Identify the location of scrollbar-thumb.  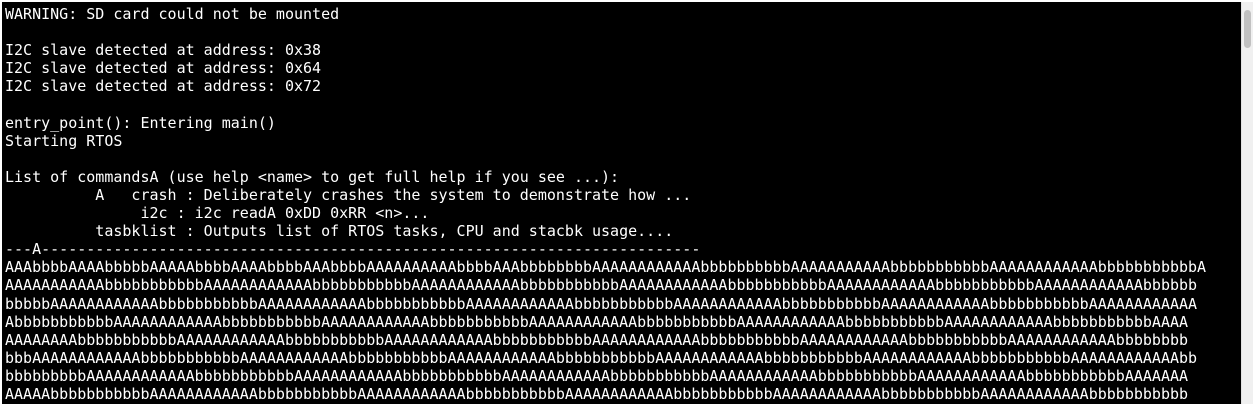
(1247, 29).